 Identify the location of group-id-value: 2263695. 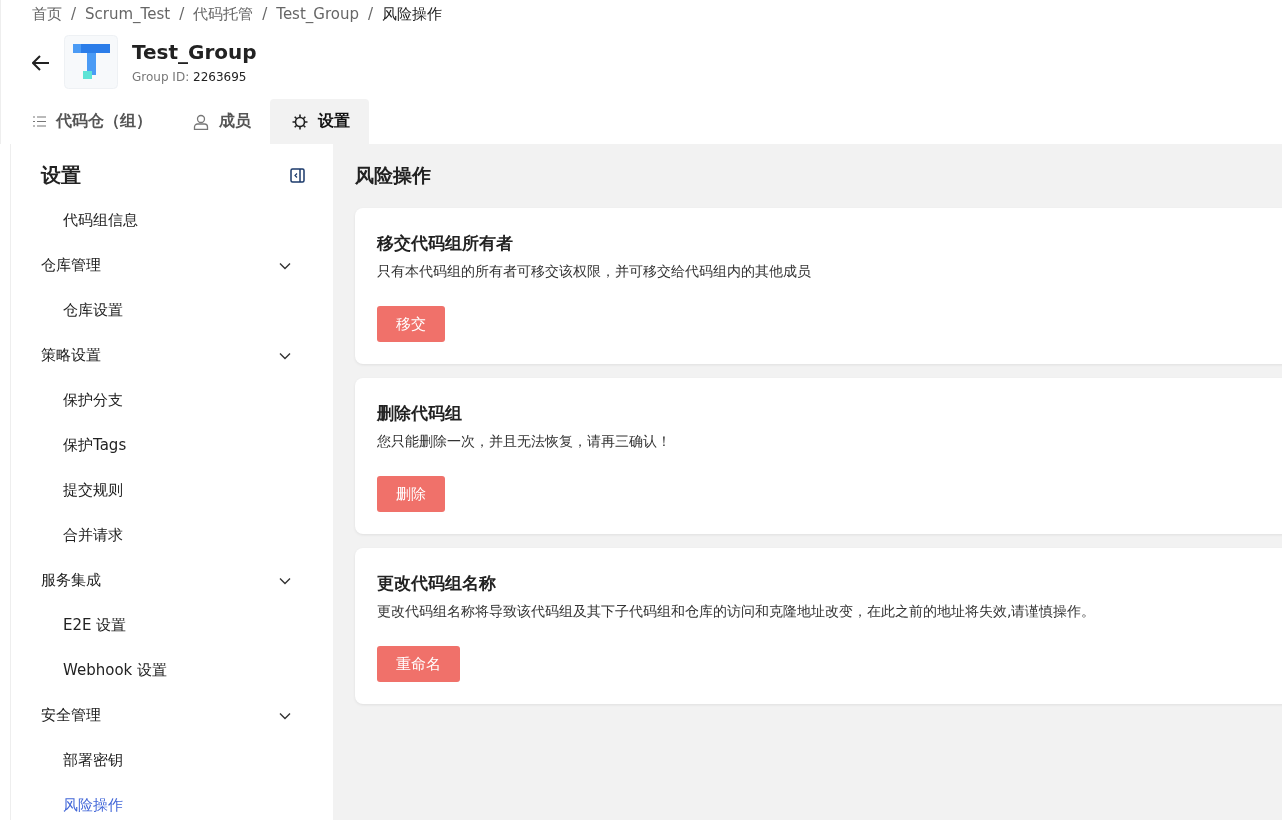
(220, 77).